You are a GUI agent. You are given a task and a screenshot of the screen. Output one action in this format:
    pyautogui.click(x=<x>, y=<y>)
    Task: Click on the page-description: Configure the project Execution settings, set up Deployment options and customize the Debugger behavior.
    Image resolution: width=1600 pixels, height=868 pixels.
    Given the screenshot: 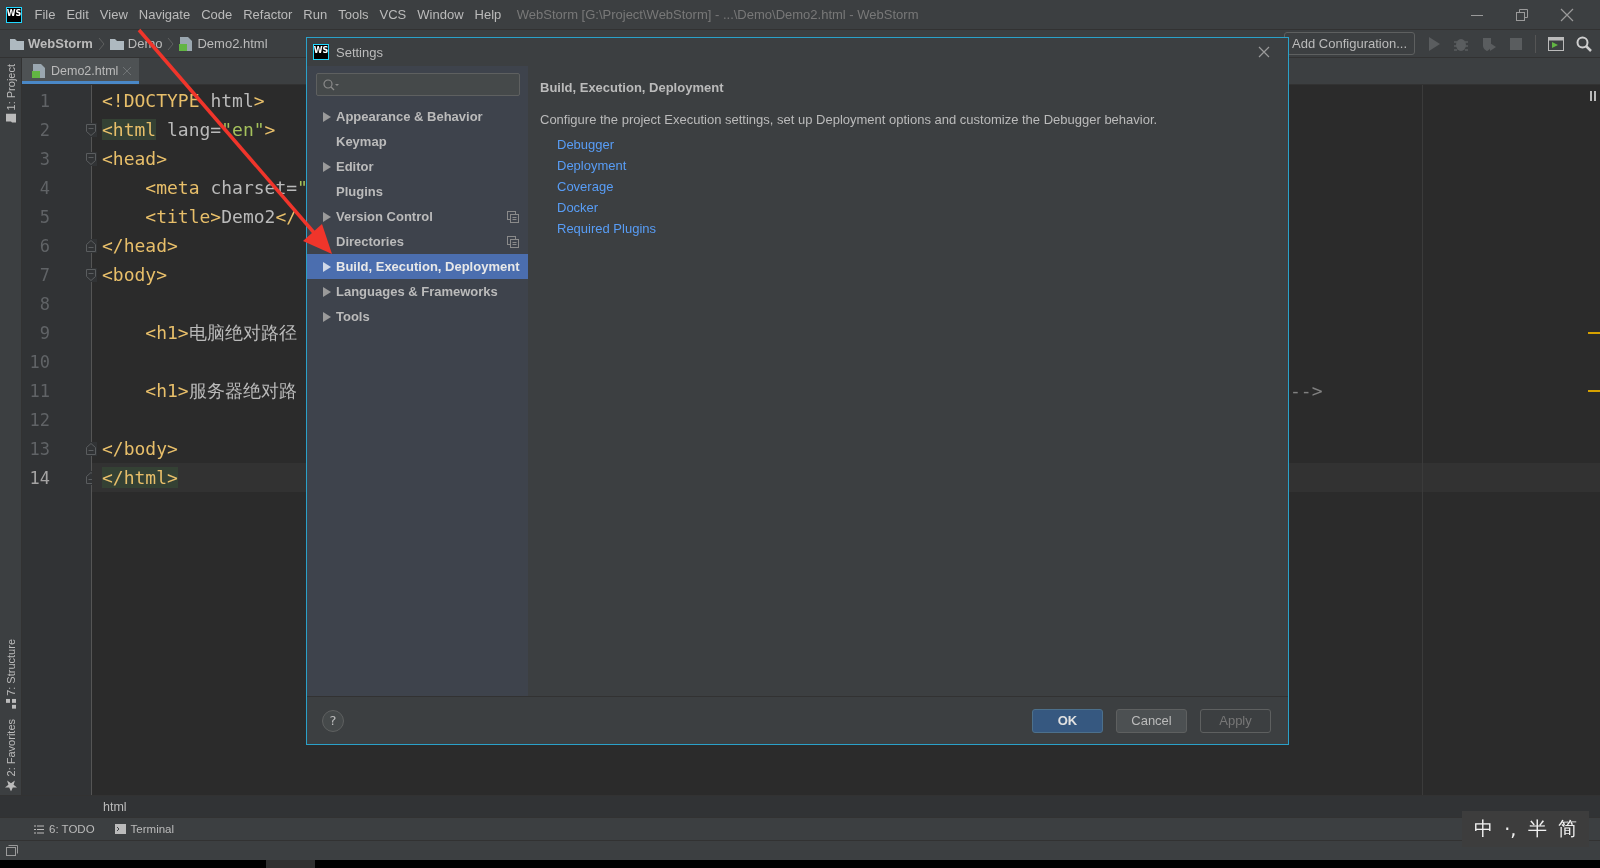 What is the action you would take?
    pyautogui.click(x=849, y=119)
    